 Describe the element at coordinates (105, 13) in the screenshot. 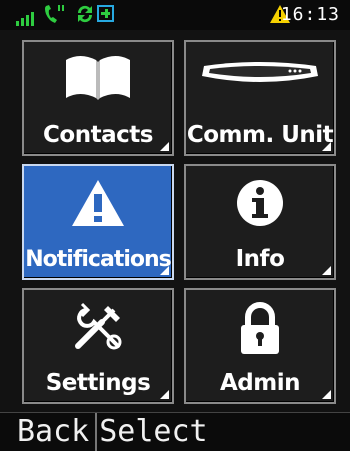

I see `plus-icon` at that location.